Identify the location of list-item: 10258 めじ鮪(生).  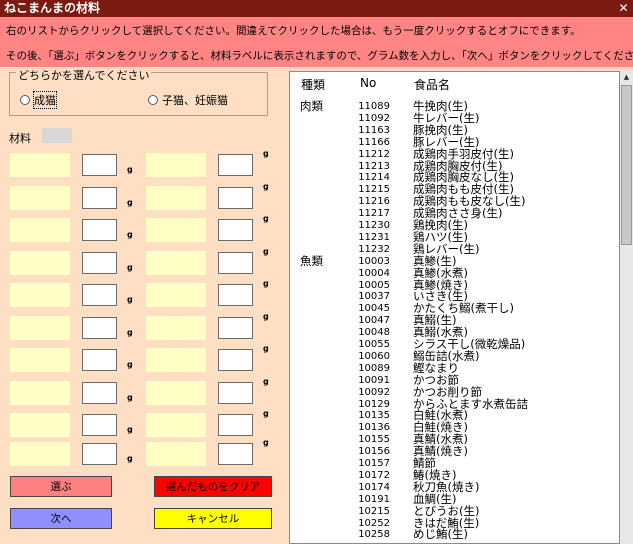
(454, 534).